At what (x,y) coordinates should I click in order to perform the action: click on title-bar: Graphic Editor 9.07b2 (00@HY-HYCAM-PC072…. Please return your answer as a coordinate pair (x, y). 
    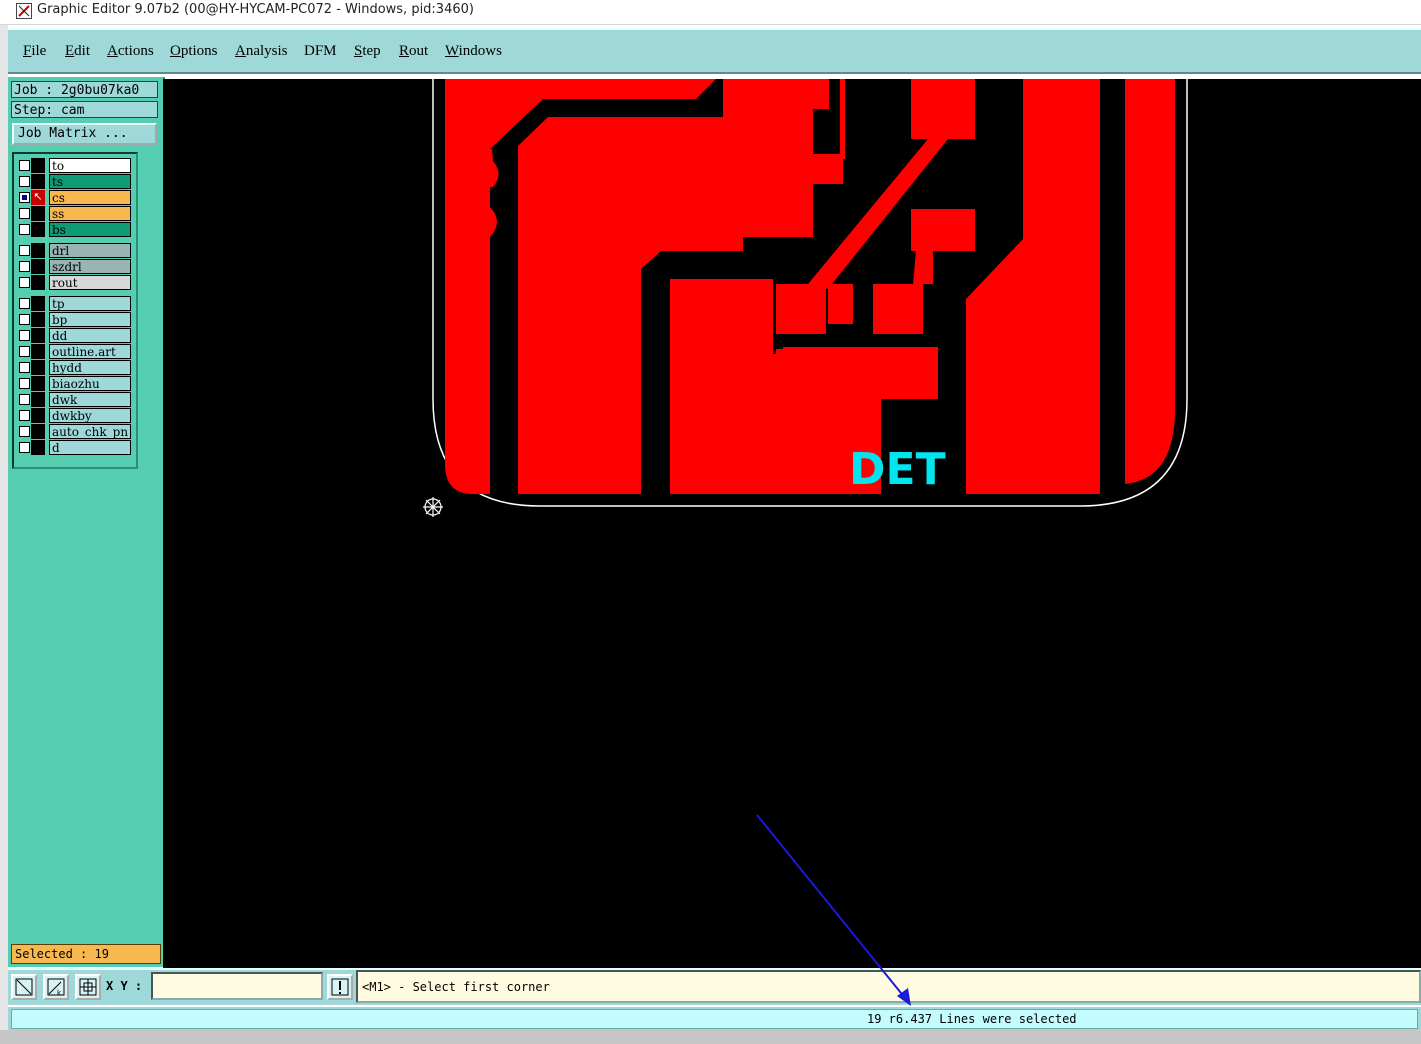
    Looking at the image, I should click on (710, 12).